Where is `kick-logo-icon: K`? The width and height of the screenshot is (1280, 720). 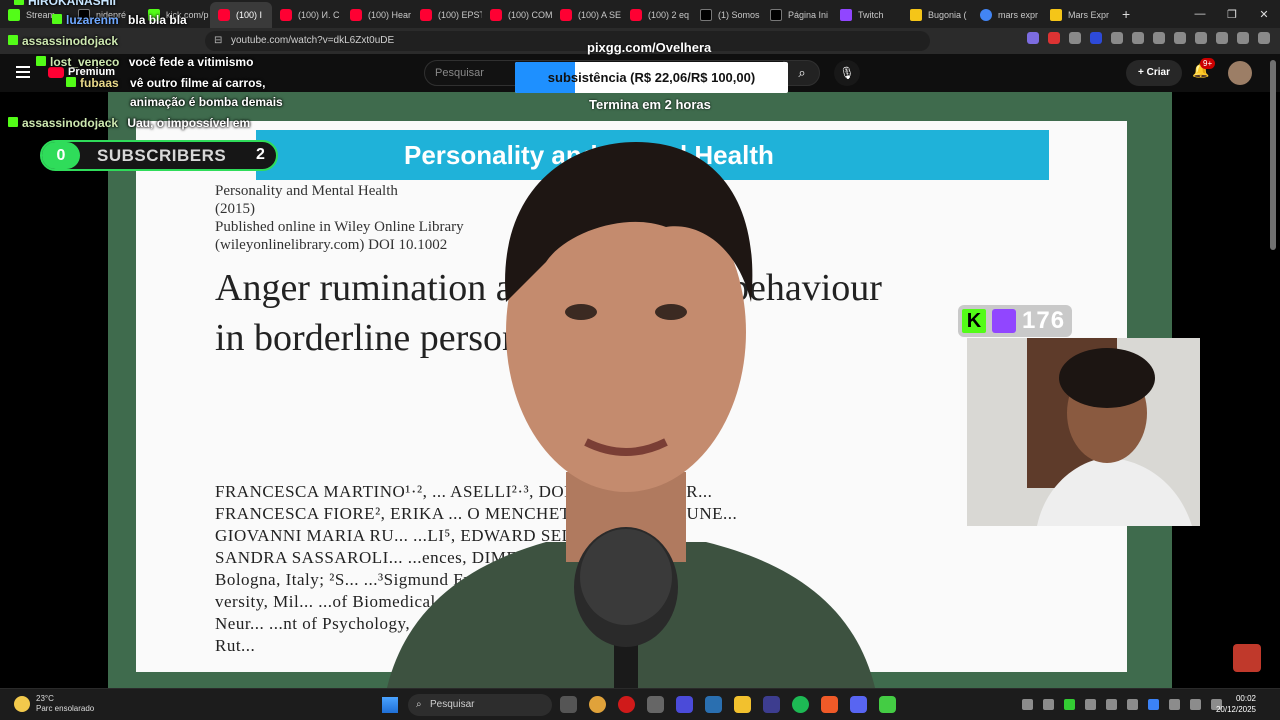
kick-logo-icon: K is located at coordinates (974, 321).